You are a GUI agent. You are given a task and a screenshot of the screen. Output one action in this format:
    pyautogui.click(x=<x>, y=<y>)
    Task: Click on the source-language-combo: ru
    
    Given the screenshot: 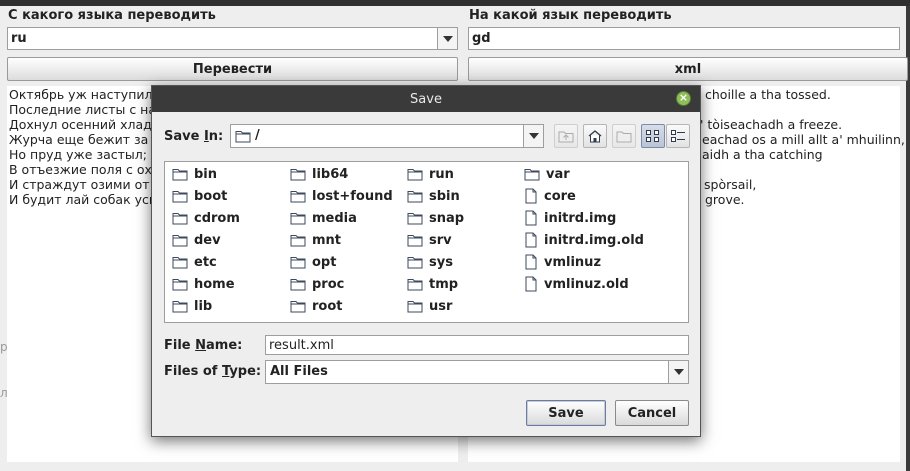 What is the action you would take?
    pyautogui.click(x=232, y=38)
    